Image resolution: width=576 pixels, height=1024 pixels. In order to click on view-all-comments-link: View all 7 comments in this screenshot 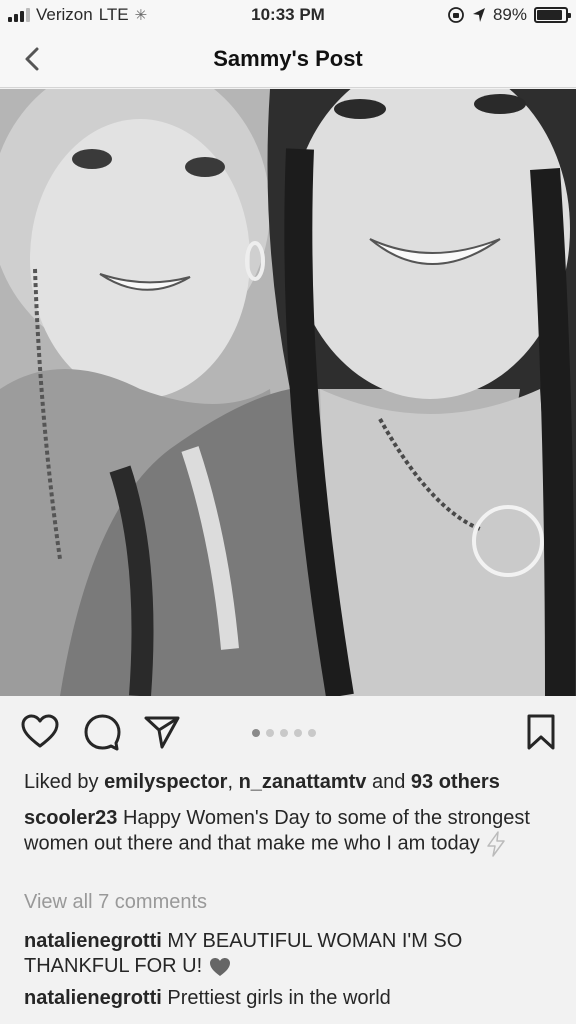, I will do `click(294, 902)`.